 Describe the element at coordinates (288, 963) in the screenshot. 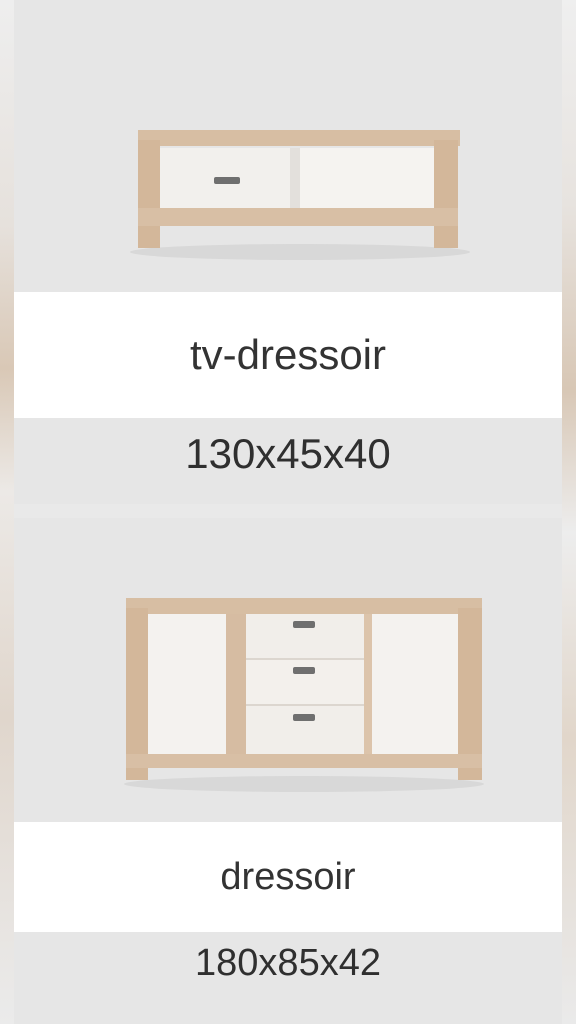

I see `product-dimensions: 180x85x42` at that location.